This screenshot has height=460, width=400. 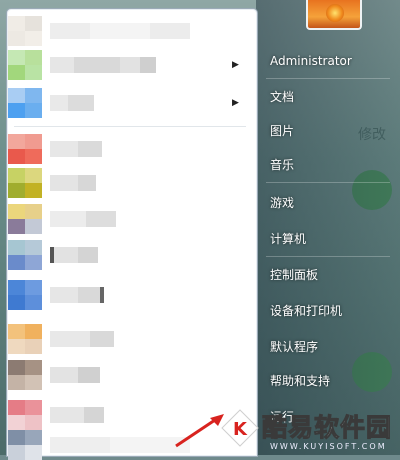 I want to click on right-item-control-panel: 控制面板, so click(x=329, y=275).